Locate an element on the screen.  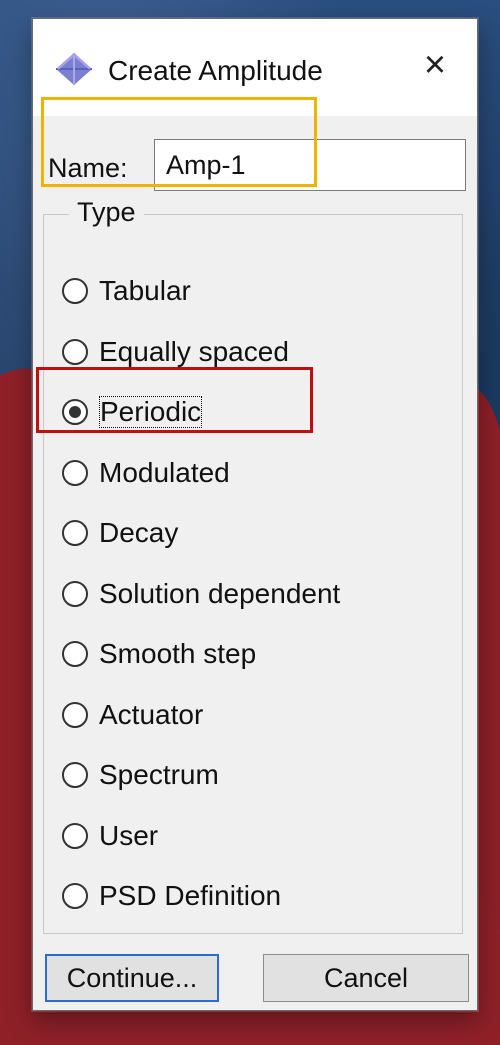
option-label: User is located at coordinates (129, 835).